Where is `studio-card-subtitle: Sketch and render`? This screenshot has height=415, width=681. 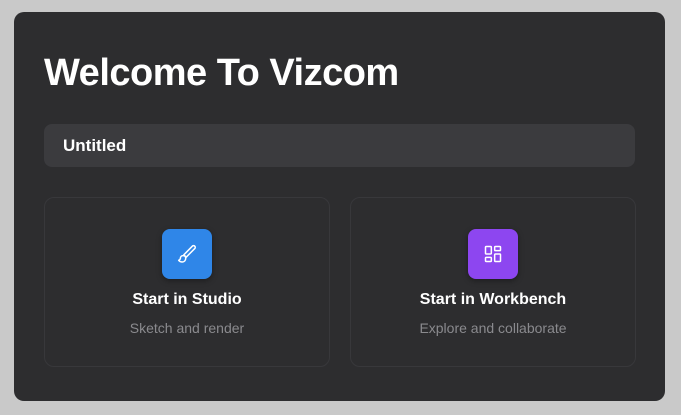
studio-card-subtitle: Sketch and render is located at coordinates (187, 328).